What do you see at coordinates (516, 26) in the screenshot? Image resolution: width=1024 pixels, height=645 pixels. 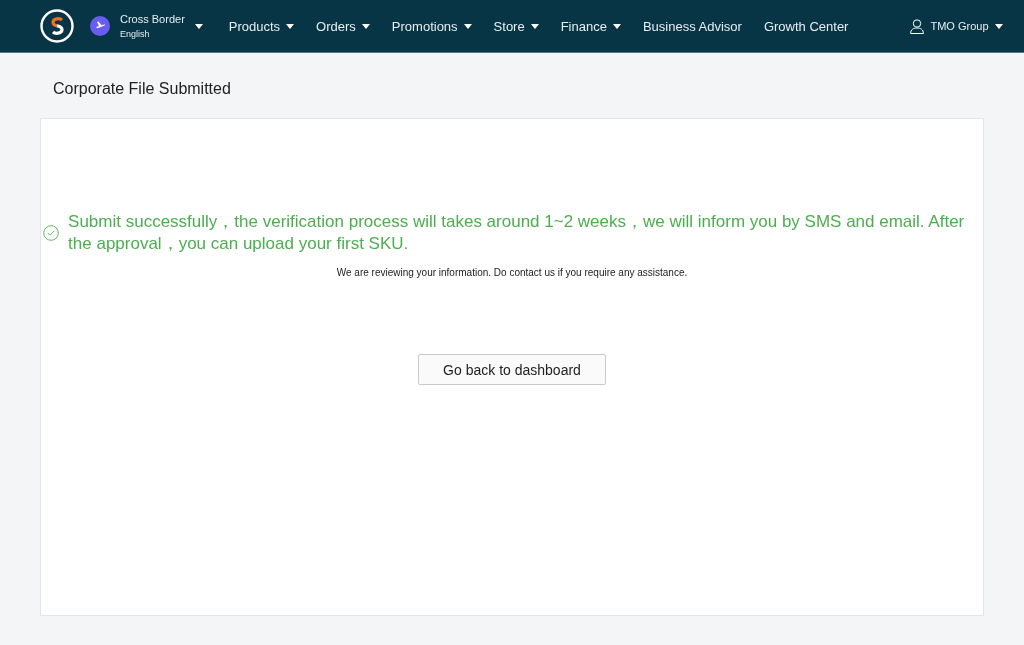 I see `nav-menu-item: Store` at bounding box center [516, 26].